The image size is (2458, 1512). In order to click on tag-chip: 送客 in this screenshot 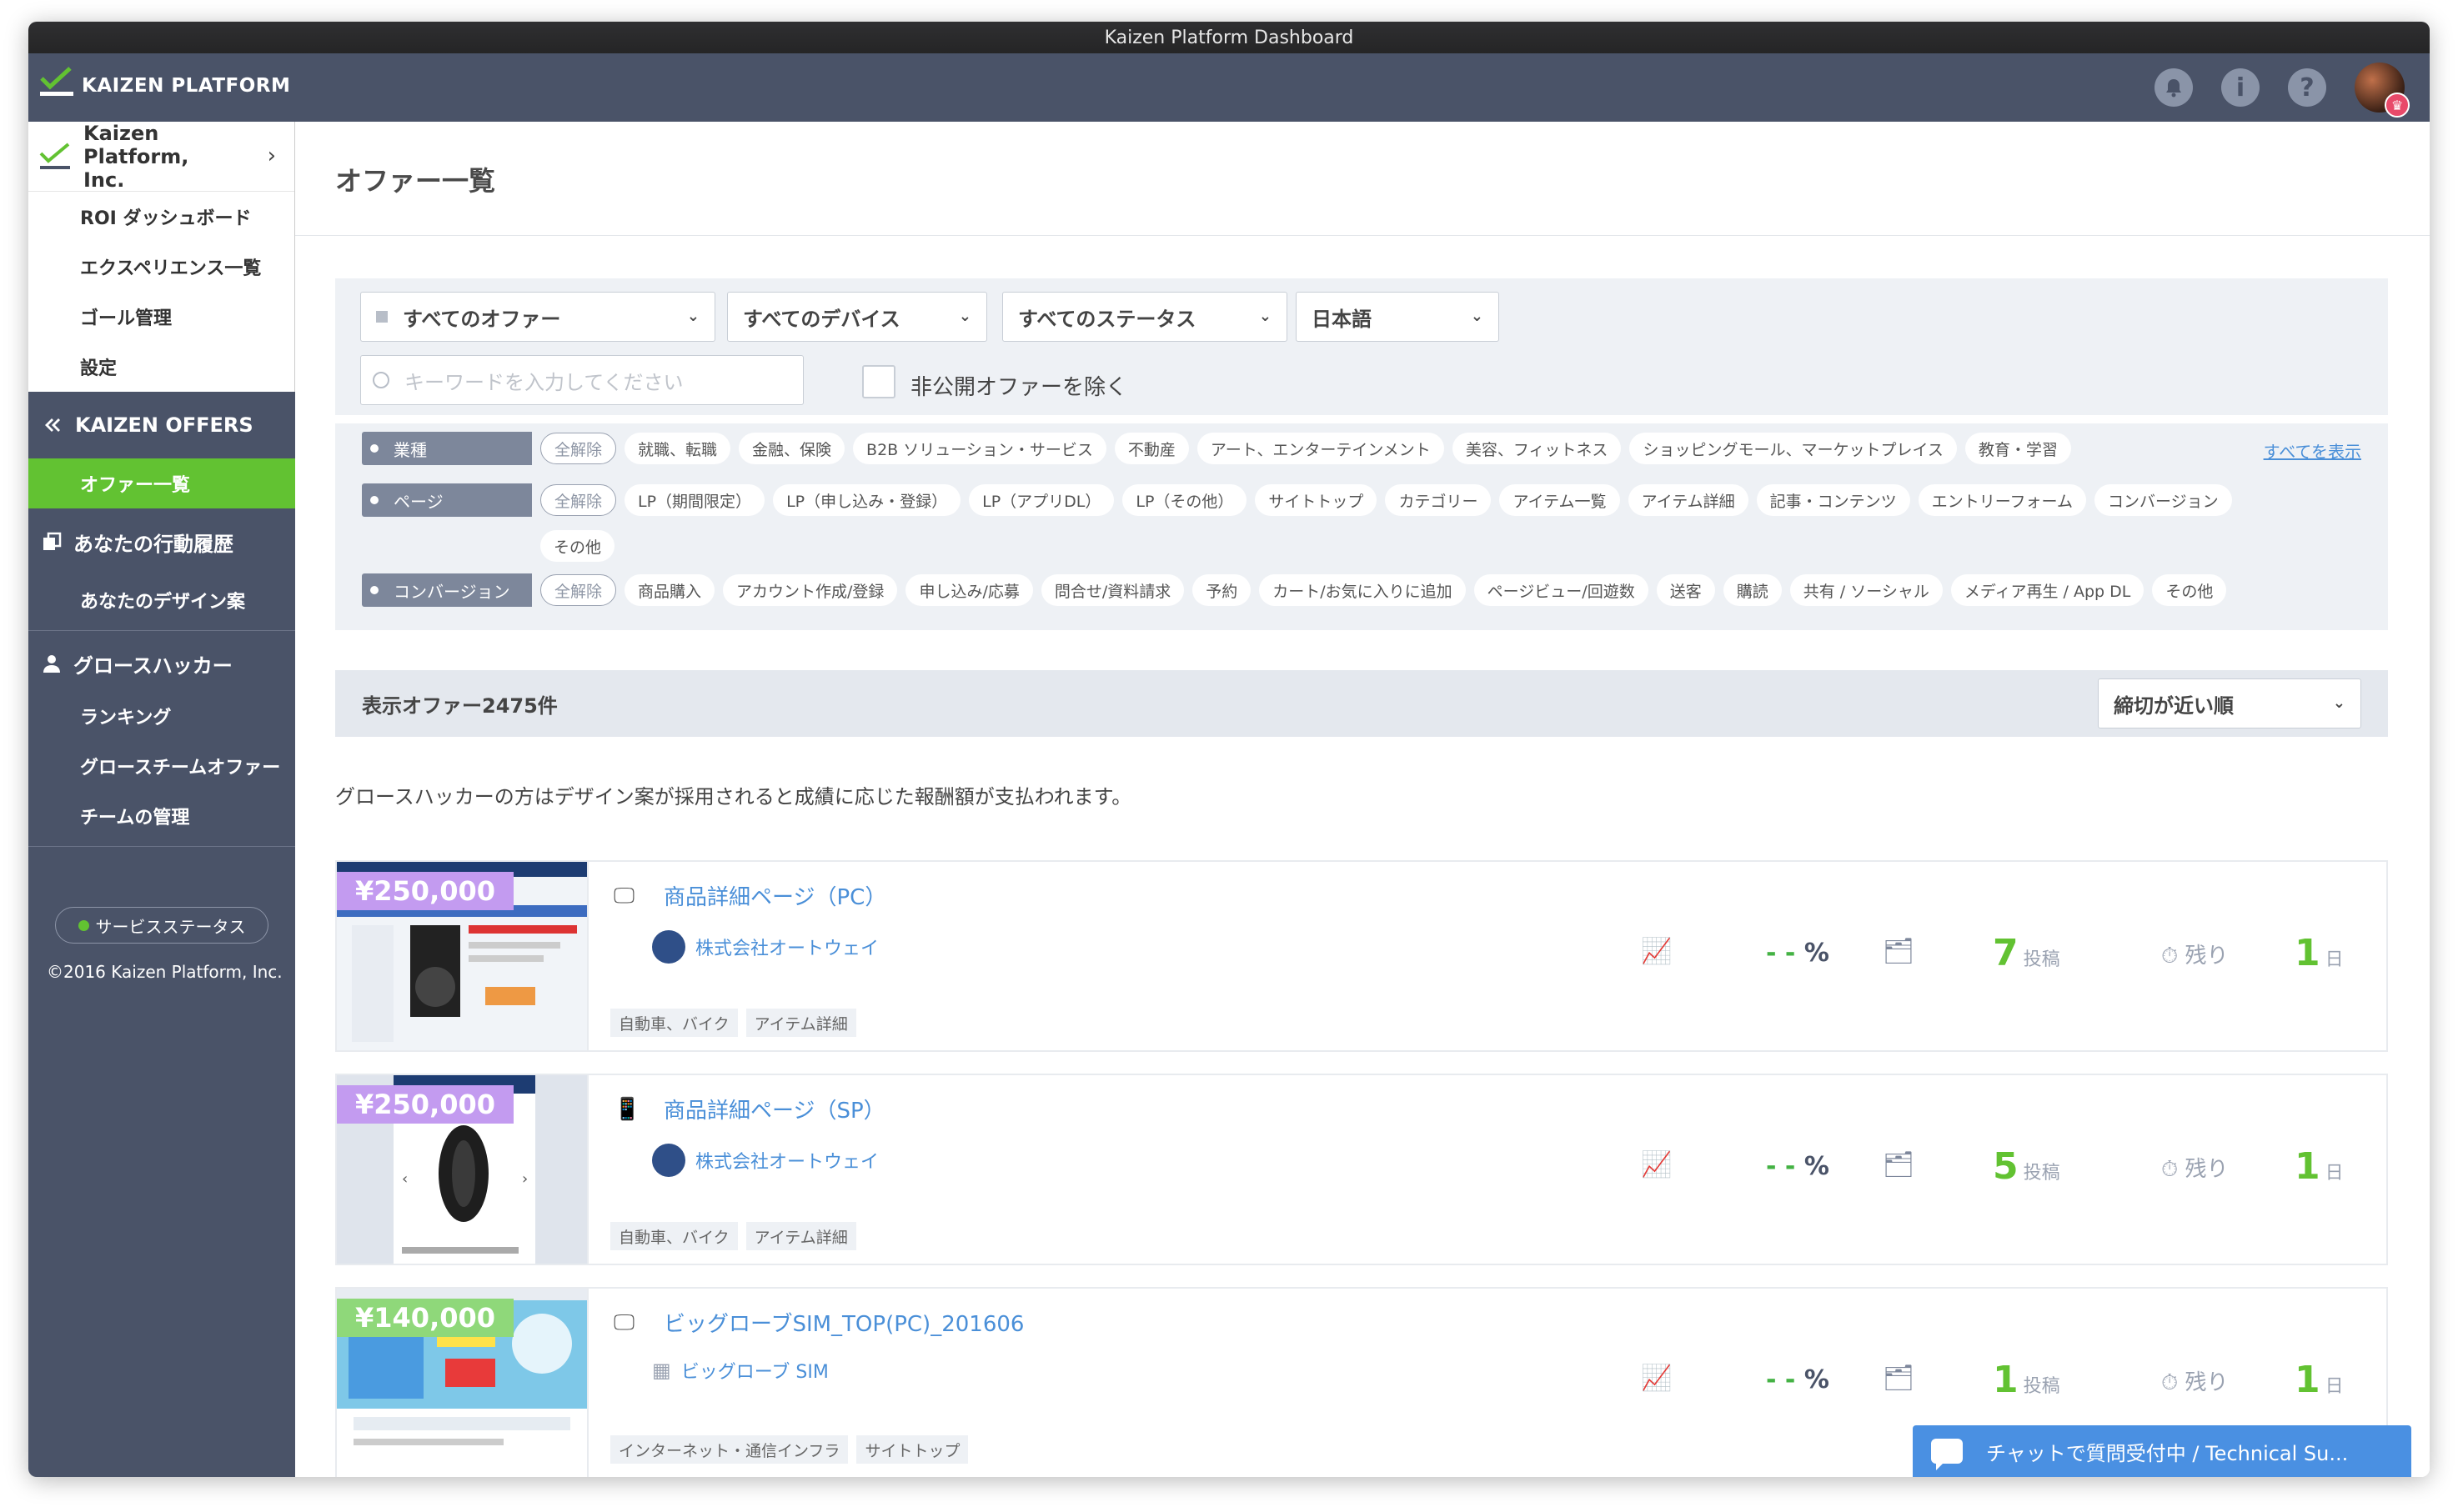, I will do `click(1685, 590)`.